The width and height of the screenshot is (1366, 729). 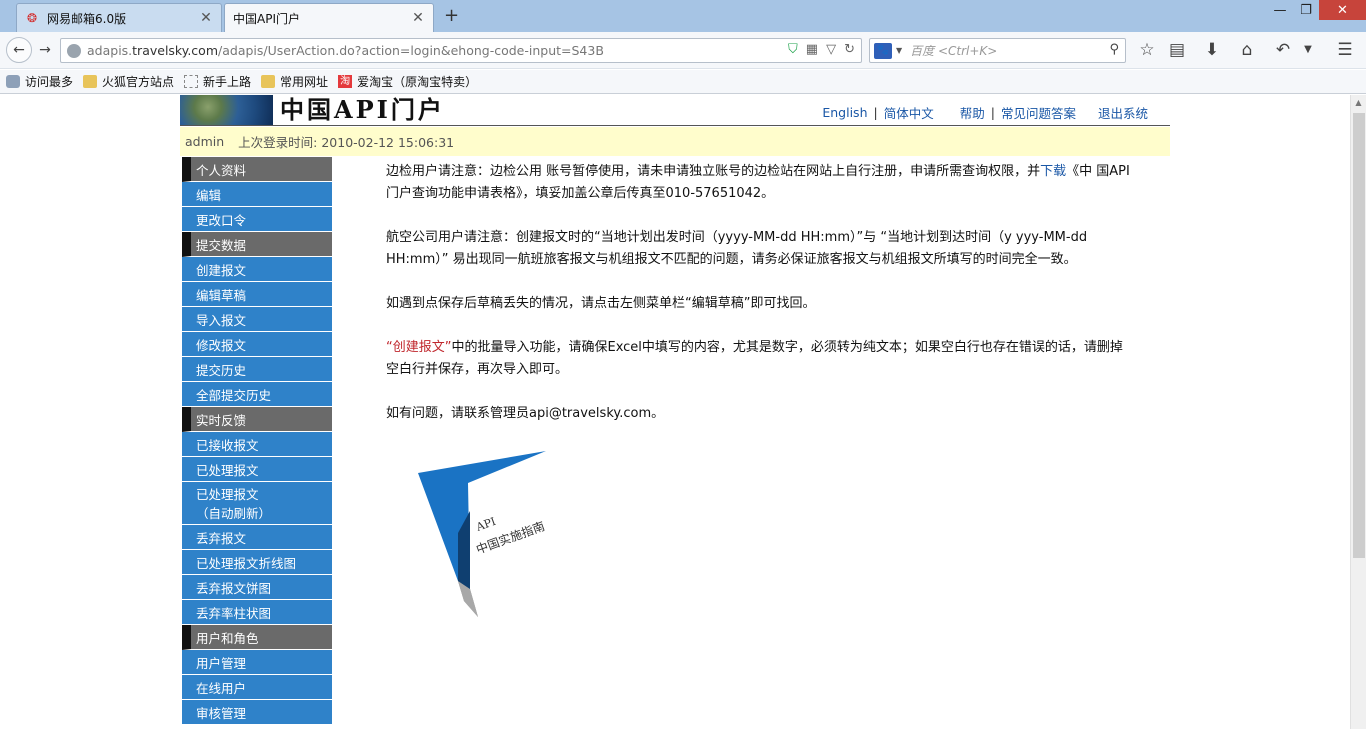 I want to click on notice-draft-recovery: 如遇到点保存后草稿丢失的情况，请点击左侧菜单栏“编辑草稿”即可找回。, so click(x=601, y=303).